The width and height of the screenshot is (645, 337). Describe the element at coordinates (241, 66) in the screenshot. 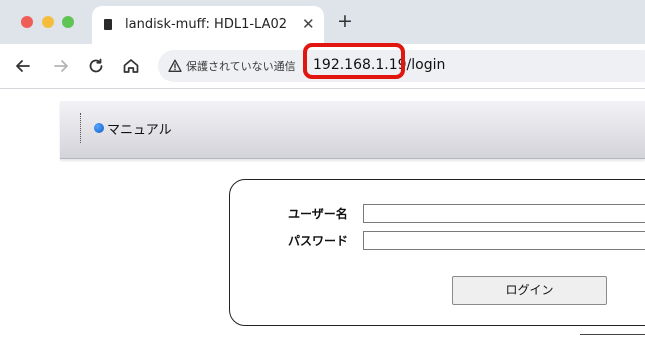

I see `not-secure-label: 保護されていない通信` at that location.